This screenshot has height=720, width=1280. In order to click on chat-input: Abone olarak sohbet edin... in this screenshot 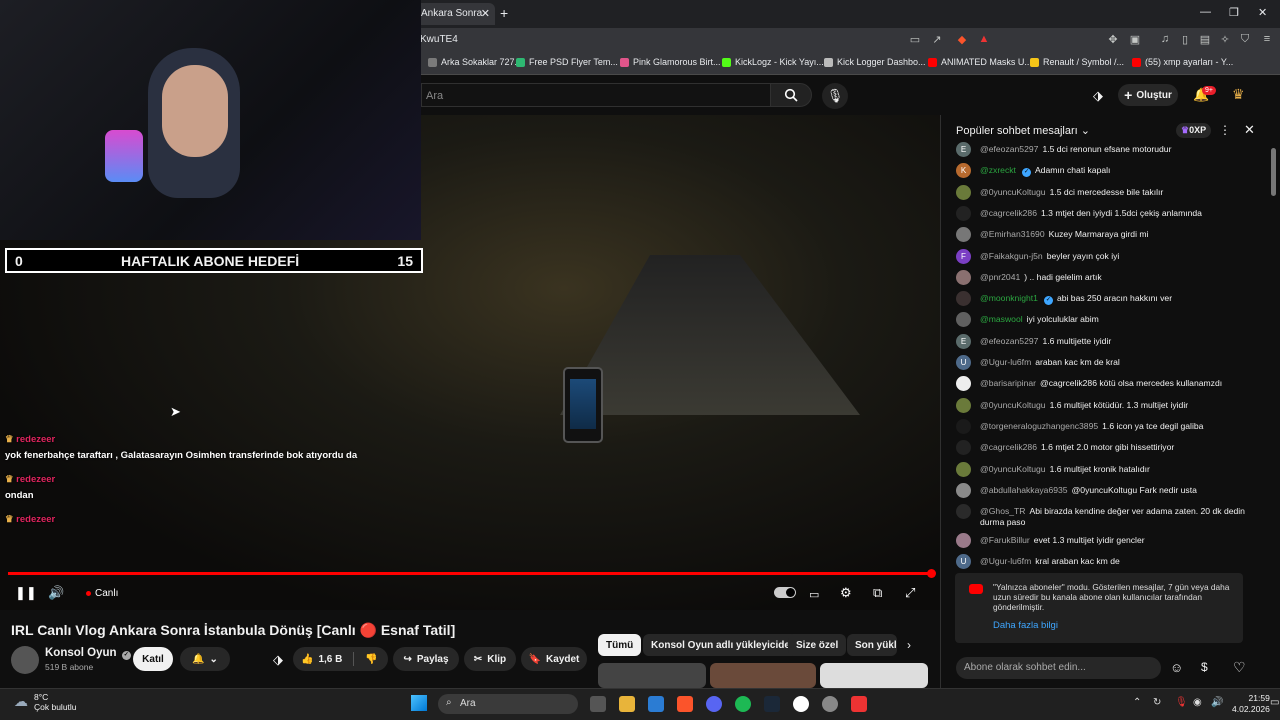, I will do `click(1058, 668)`.